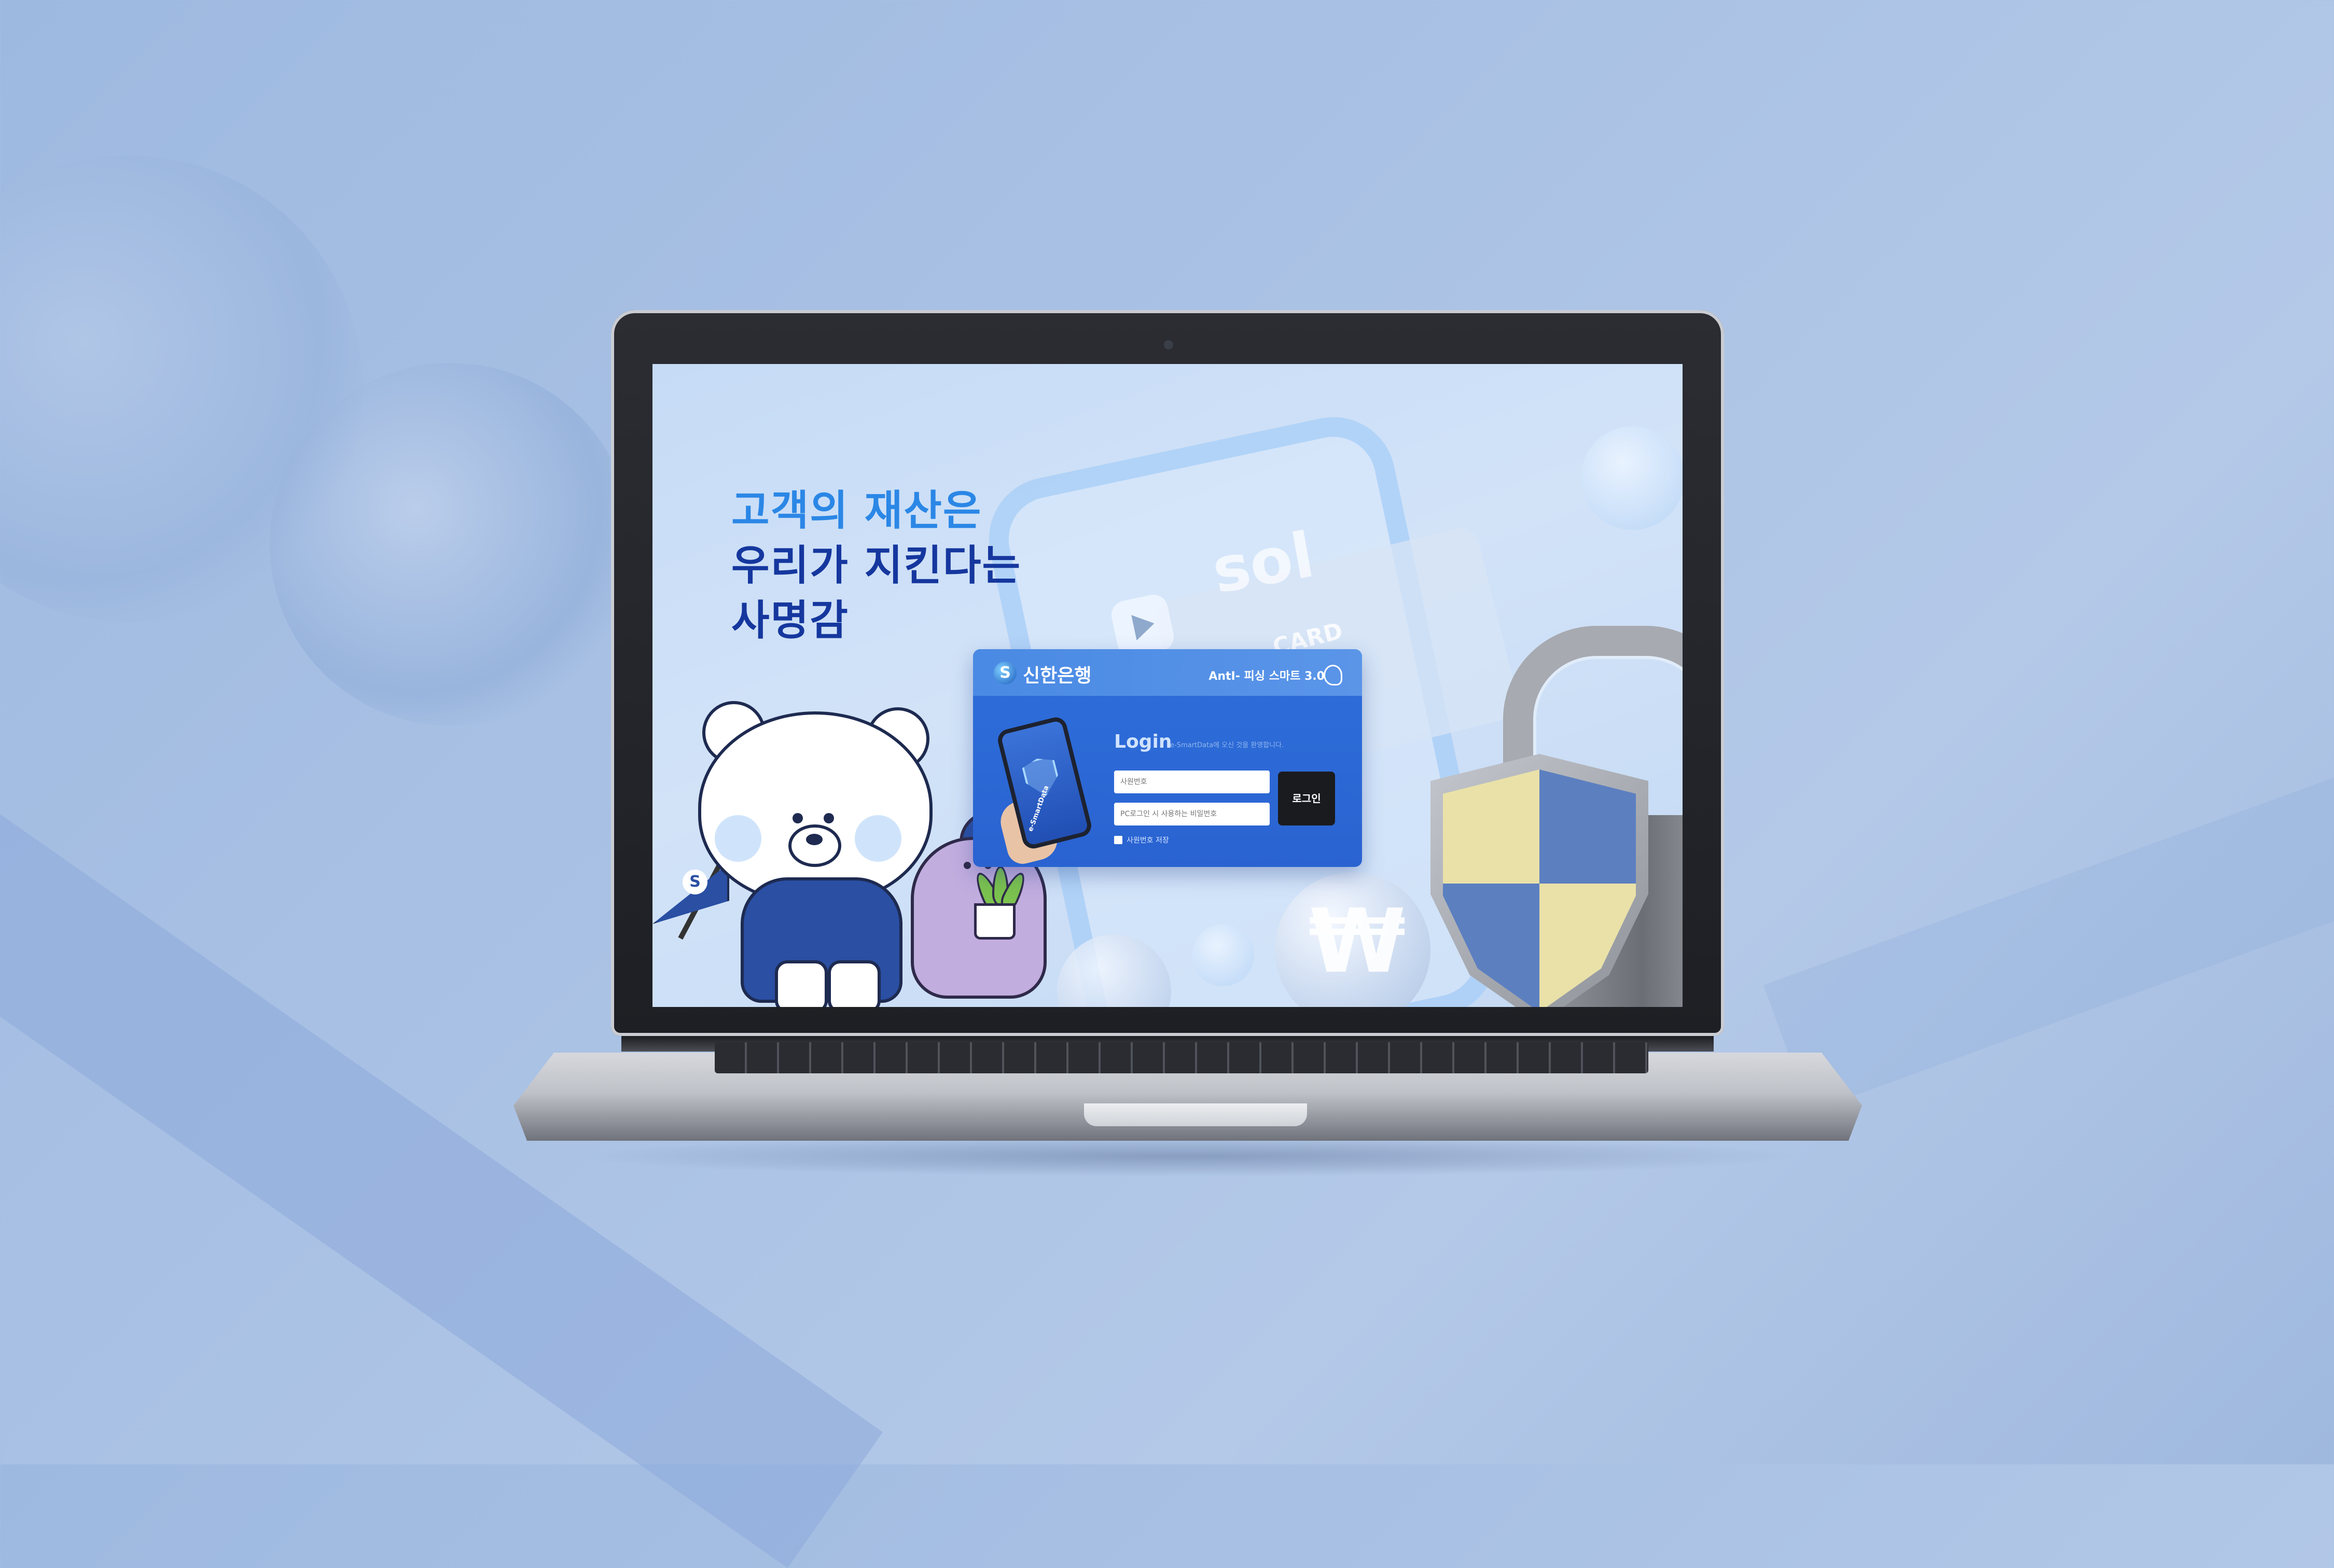  What do you see at coordinates (815, 845) in the screenshot?
I see `bear-nose` at bounding box center [815, 845].